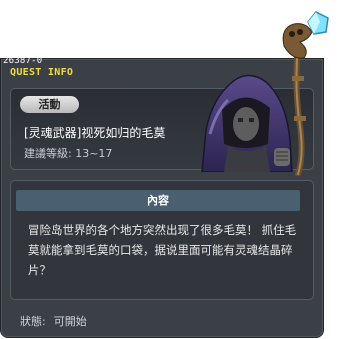 This screenshot has height=339, width=348. I want to click on content-header: 內容, so click(158, 200).